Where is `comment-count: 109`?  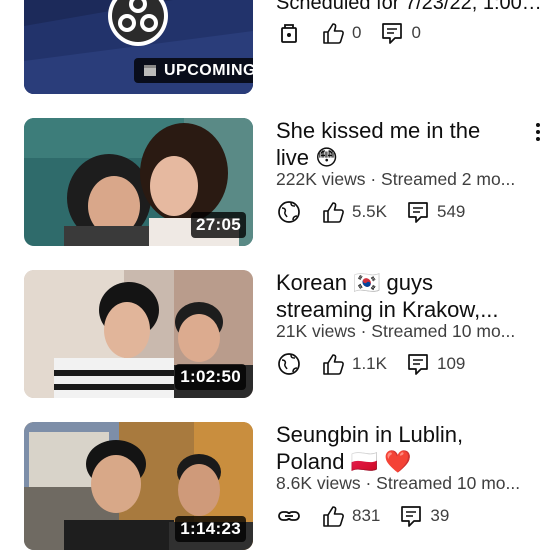
comment-count: 109 is located at coordinates (451, 363).